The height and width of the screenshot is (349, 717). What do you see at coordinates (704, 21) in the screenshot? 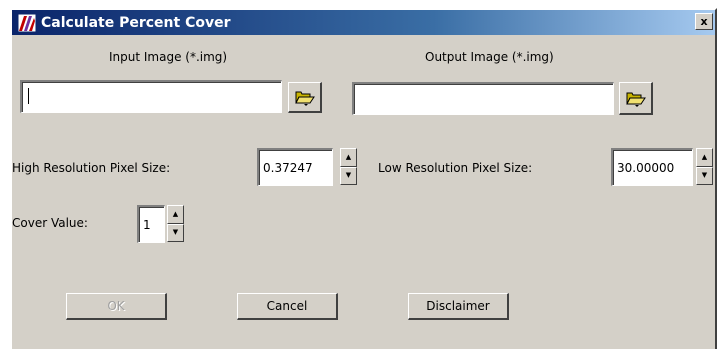
I see `close-button: x` at bounding box center [704, 21].